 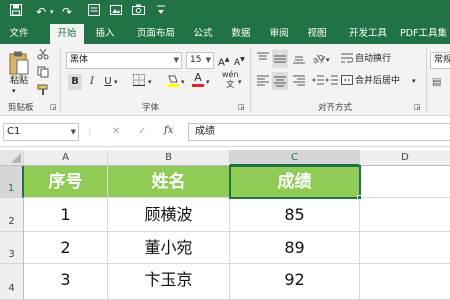 What do you see at coordinates (196, 60) in the screenshot?
I see `font-size-value: 15` at bounding box center [196, 60].